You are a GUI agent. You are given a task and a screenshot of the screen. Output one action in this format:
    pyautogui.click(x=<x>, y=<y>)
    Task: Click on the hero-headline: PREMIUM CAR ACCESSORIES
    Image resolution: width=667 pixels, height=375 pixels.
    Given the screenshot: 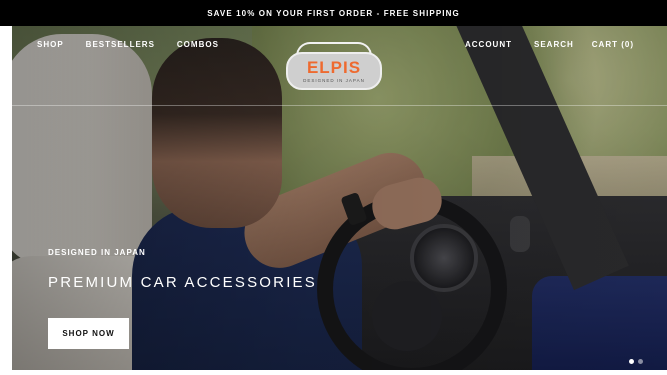 What is the action you would take?
    pyautogui.click(x=182, y=282)
    